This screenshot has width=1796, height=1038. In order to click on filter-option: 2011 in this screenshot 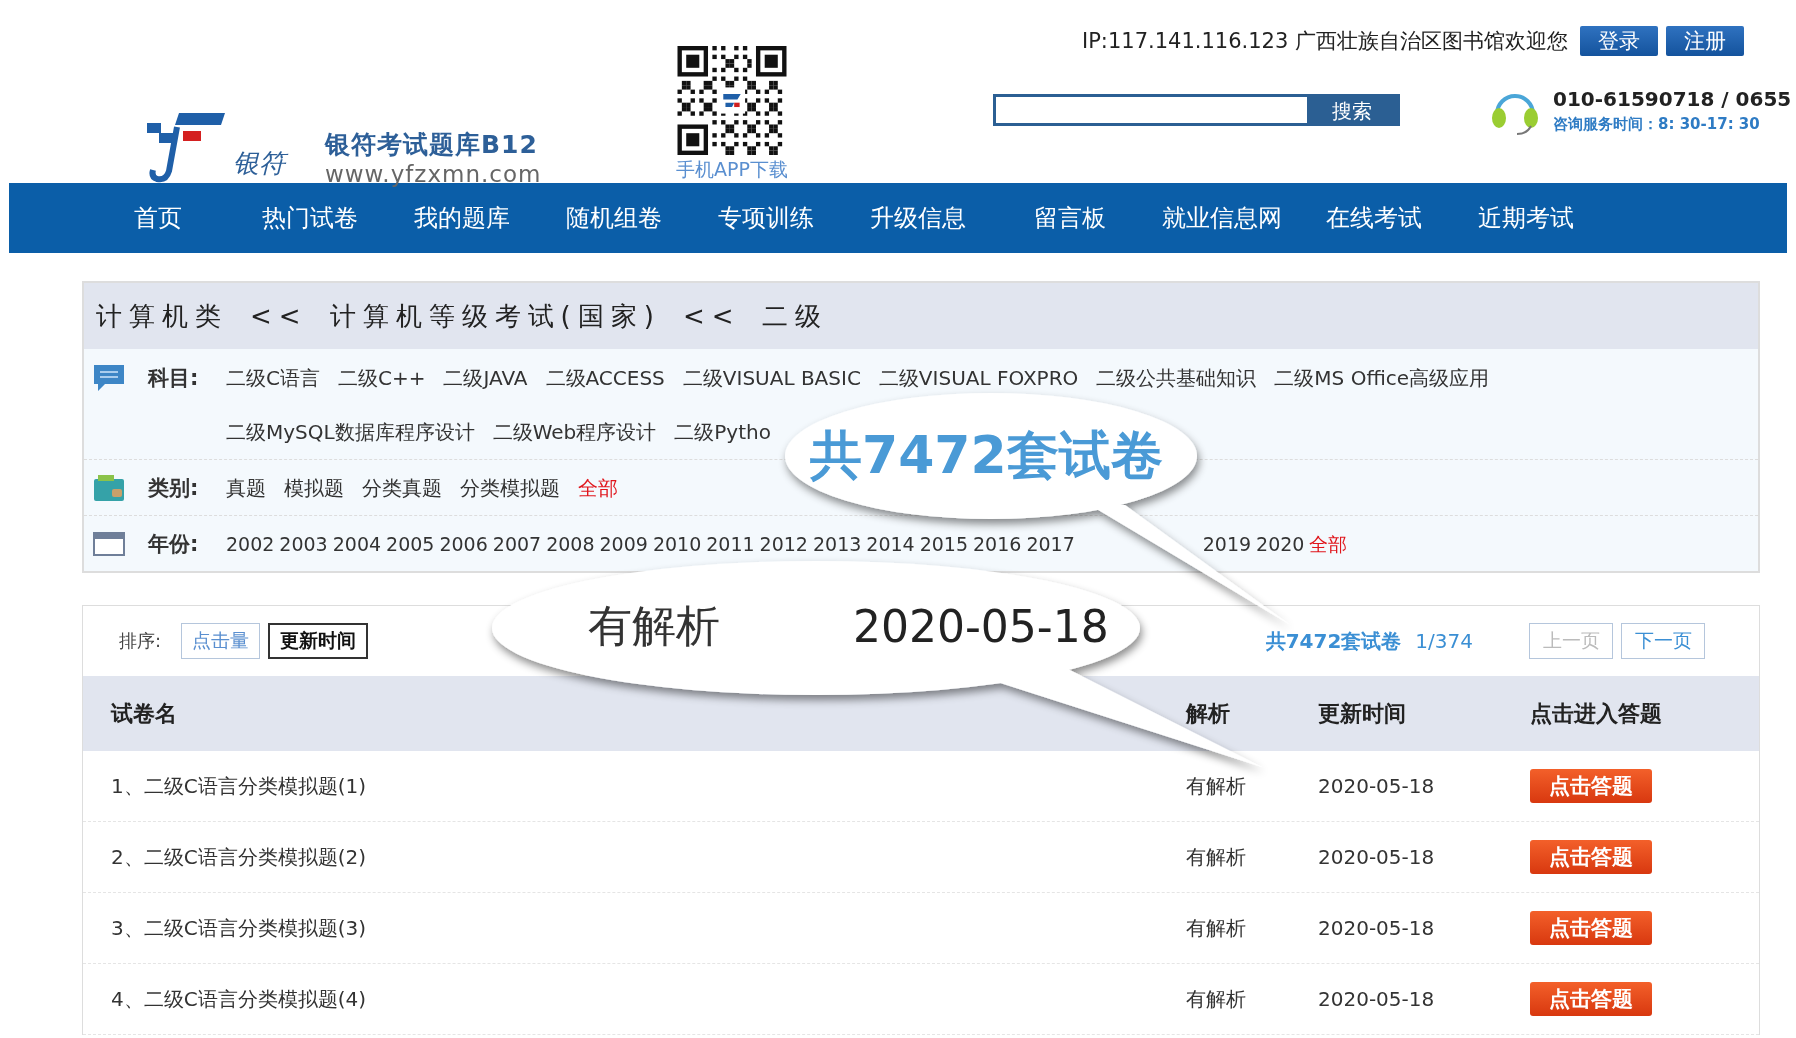, I will do `click(730, 544)`.